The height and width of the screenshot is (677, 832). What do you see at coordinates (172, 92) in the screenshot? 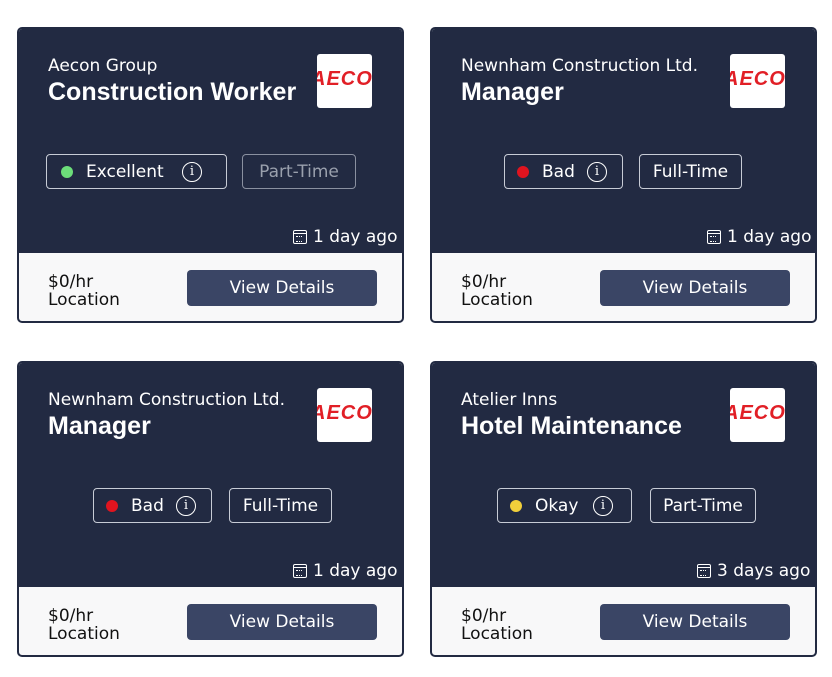
I see `job-title: Construction Worker` at bounding box center [172, 92].